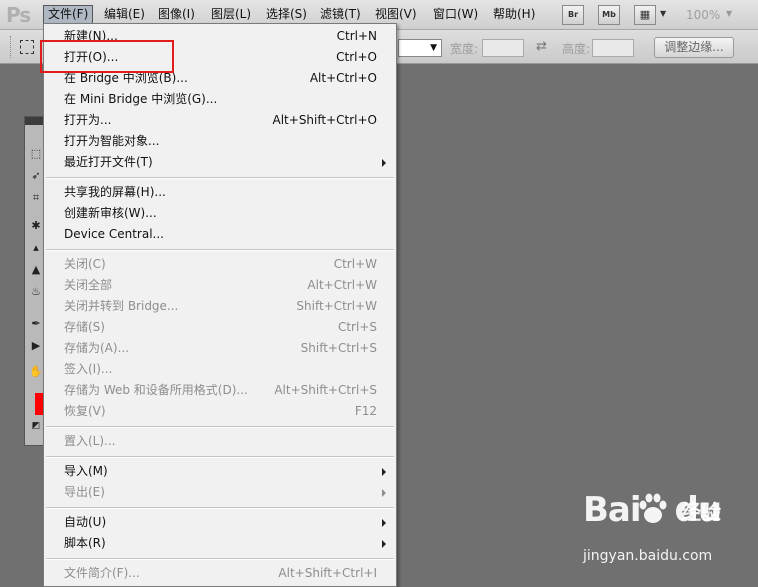 Image resolution: width=758 pixels, height=587 pixels. I want to click on file-menu-item: 导出(E), so click(220, 492).